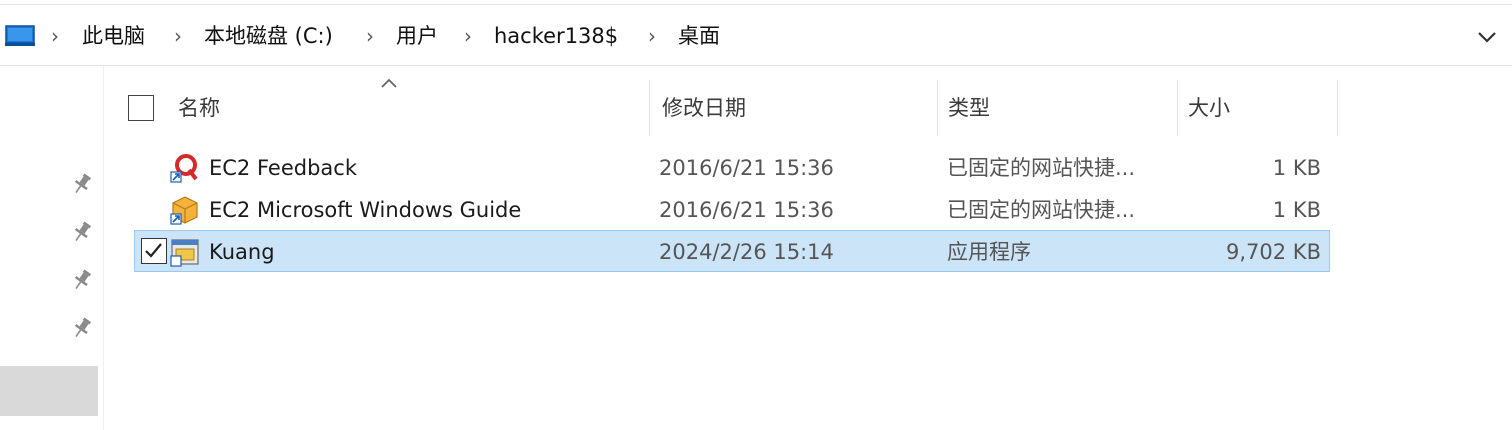 The image size is (1512, 430). I want to click on application-icon, so click(184, 253).